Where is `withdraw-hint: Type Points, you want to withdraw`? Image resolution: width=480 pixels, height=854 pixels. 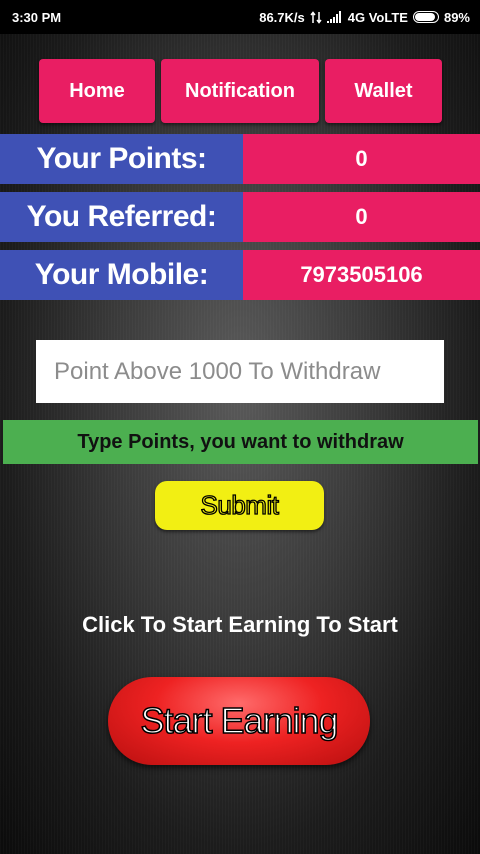
withdraw-hint: Type Points, you want to withdraw is located at coordinates (240, 442).